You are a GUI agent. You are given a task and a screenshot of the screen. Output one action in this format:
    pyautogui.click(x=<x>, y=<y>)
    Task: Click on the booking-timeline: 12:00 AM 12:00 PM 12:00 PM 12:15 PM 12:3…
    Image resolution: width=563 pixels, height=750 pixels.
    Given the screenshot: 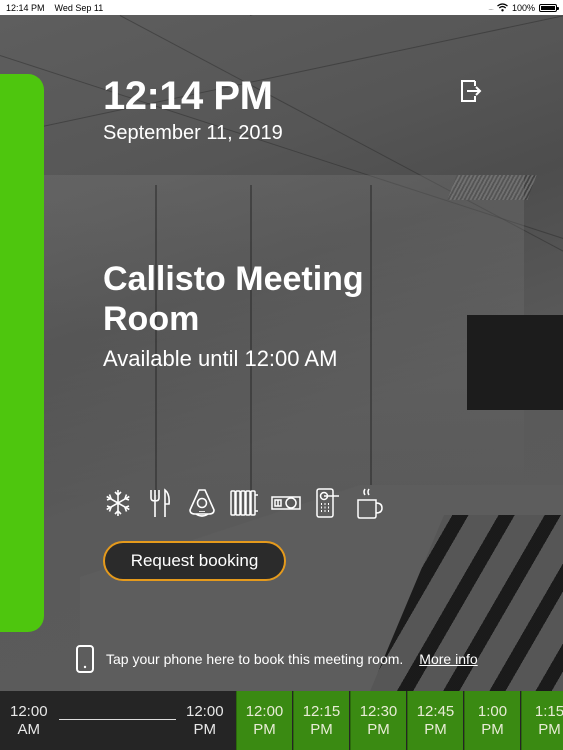 What is the action you would take?
    pyautogui.click(x=281, y=720)
    